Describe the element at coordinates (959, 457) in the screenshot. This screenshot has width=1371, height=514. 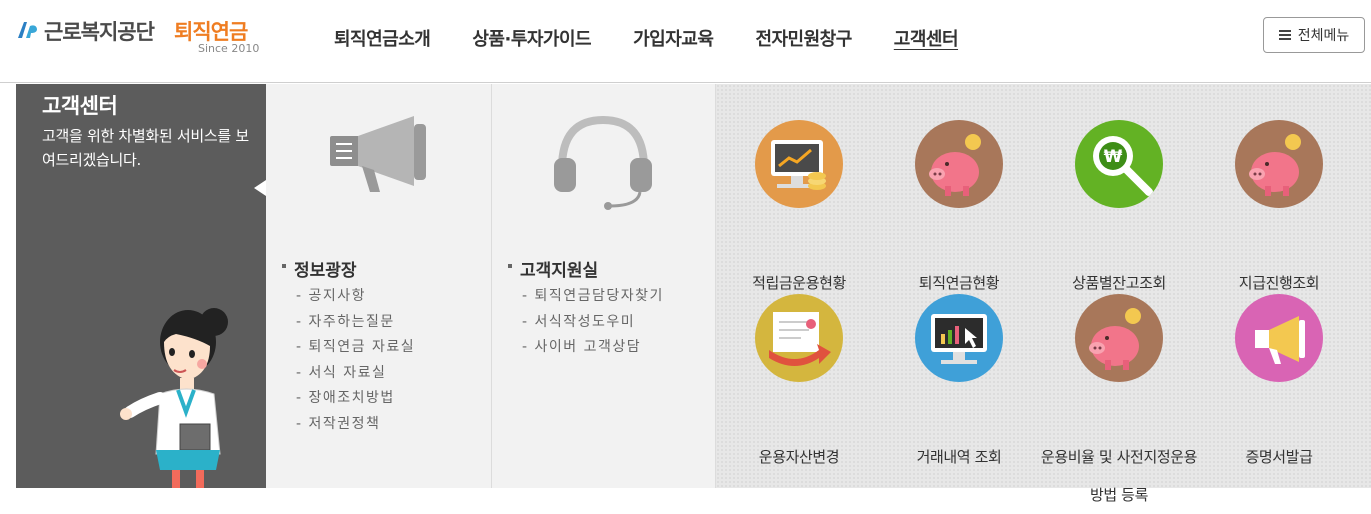
I see `tile-label: 거래내역 조회` at that location.